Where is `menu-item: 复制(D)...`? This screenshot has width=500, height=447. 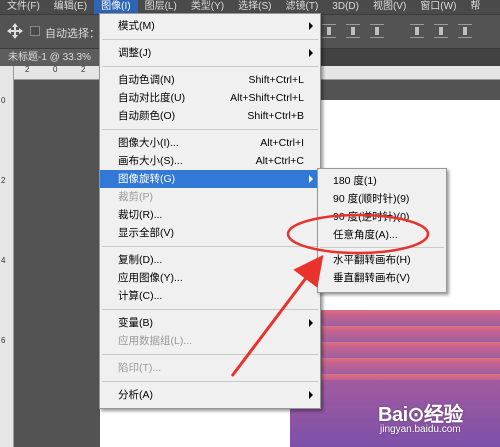 menu-item: 复制(D)... is located at coordinates (210, 260).